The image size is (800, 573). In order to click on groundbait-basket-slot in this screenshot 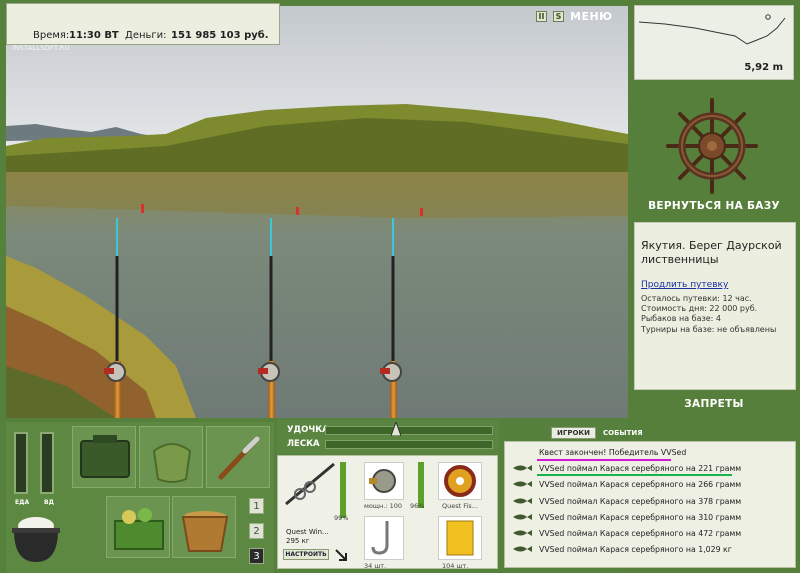, I will do `click(138, 527)`.